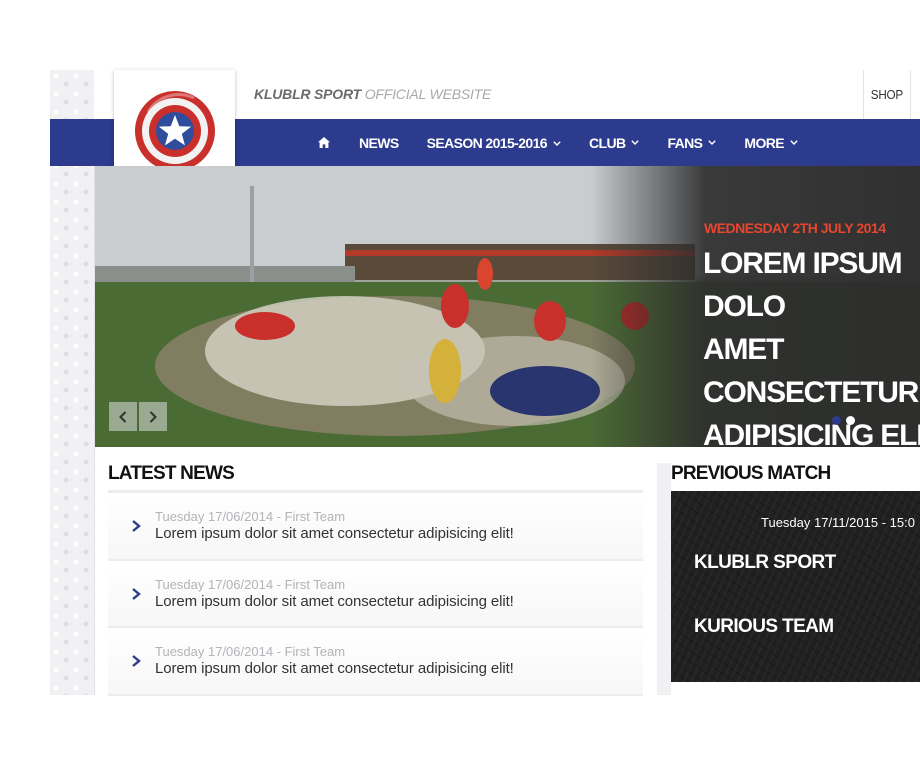 This screenshot has width=920, height=768. Describe the element at coordinates (487, 142) in the screenshot. I see `nav-season-label: SEASON 2015-2016` at that location.